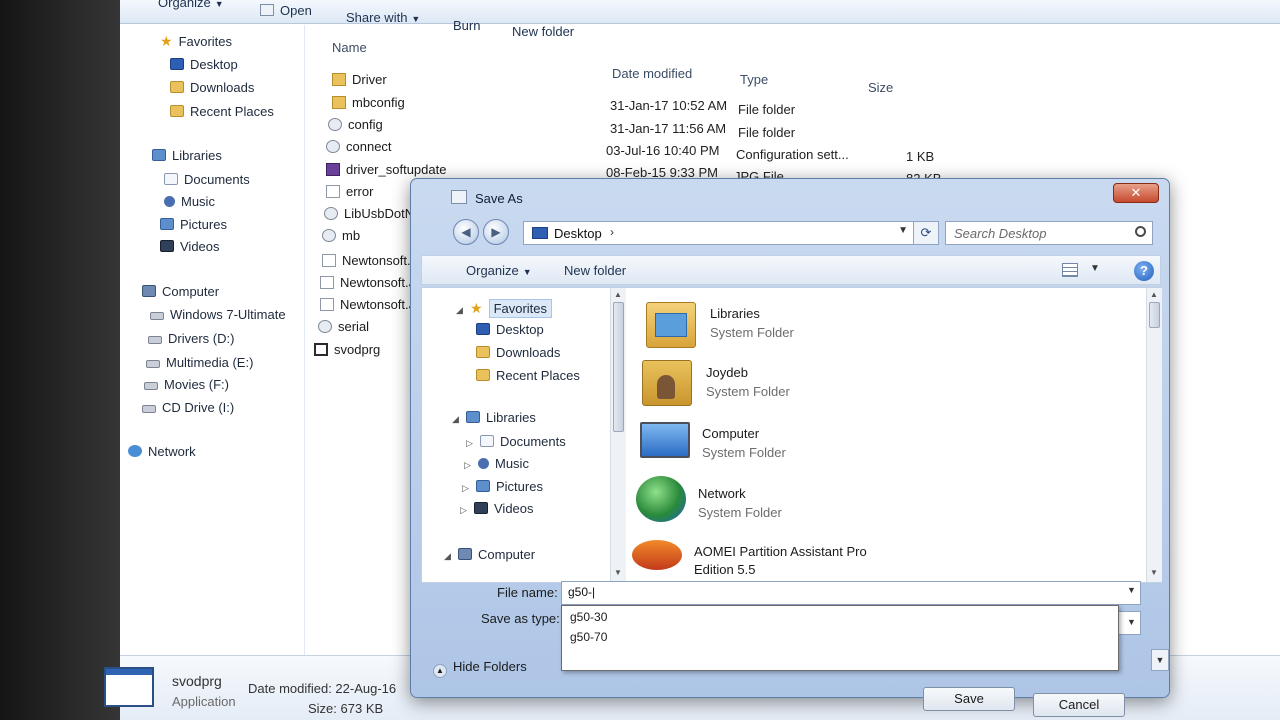  What do you see at coordinates (543, 31) in the screenshot?
I see `new-folder-button: New folder` at bounding box center [543, 31].